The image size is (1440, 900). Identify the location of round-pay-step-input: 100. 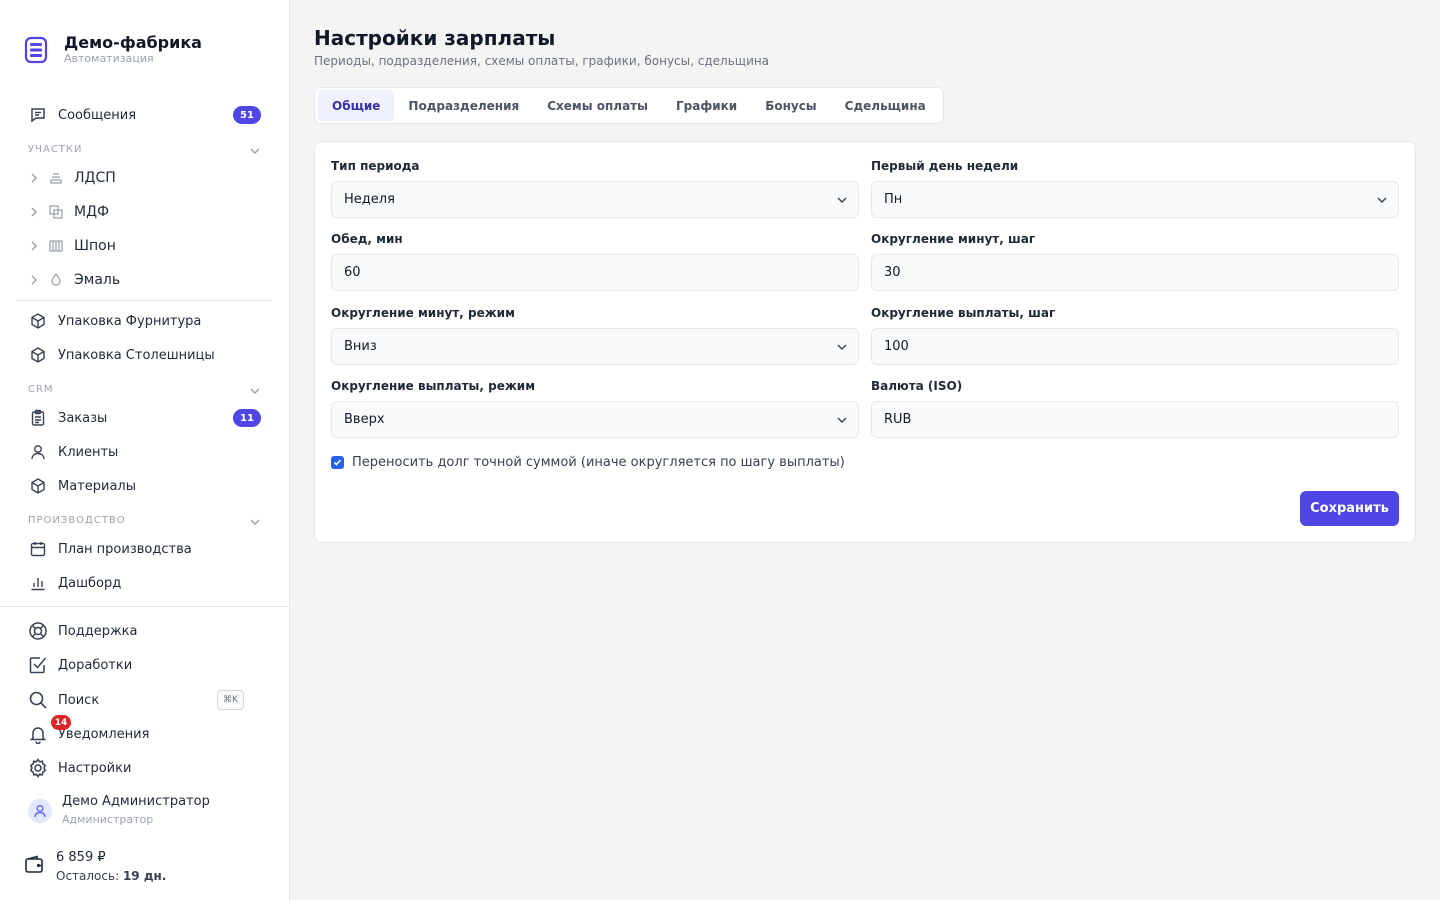
(1135, 346).